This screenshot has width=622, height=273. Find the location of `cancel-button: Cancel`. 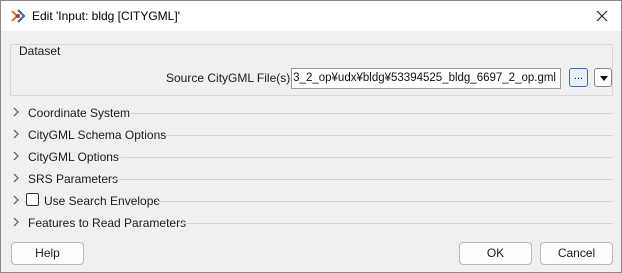

cancel-button: Cancel is located at coordinates (576, 253).